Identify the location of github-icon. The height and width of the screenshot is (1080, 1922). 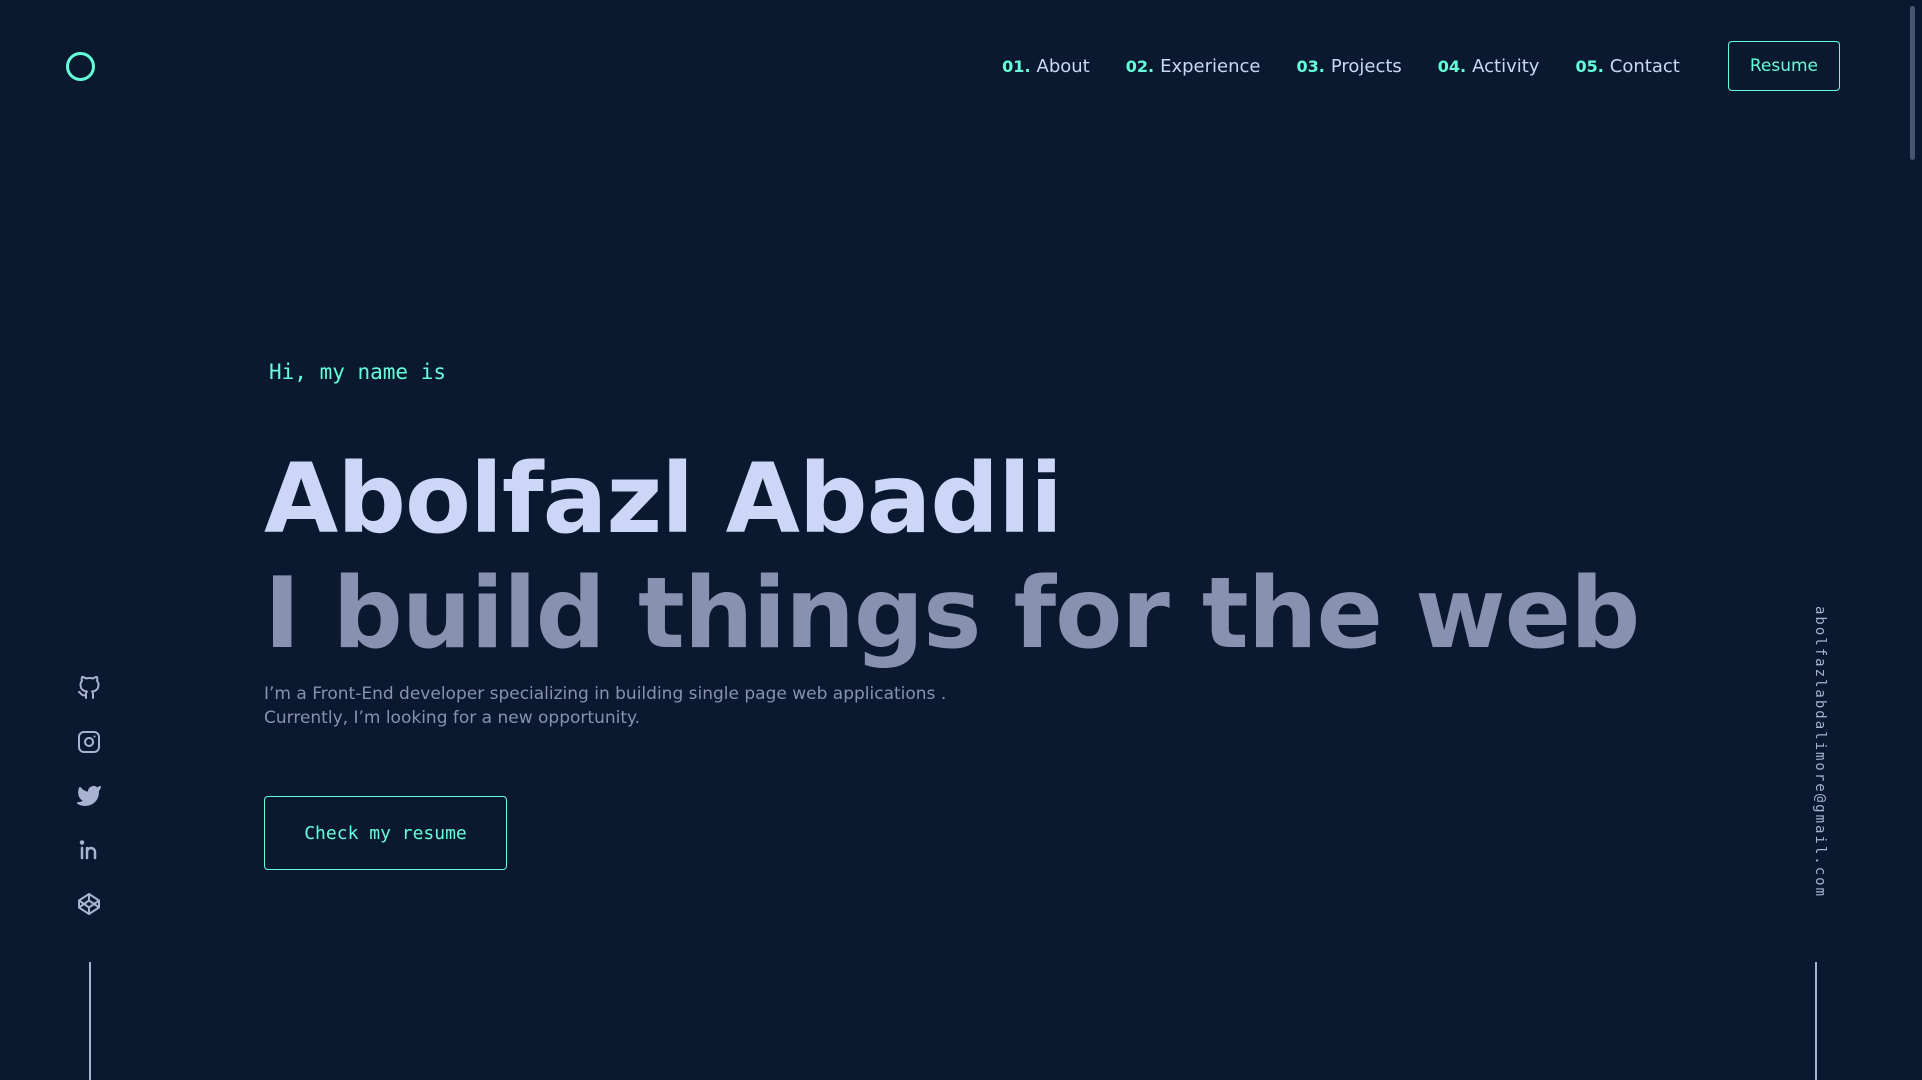
(89, 688).